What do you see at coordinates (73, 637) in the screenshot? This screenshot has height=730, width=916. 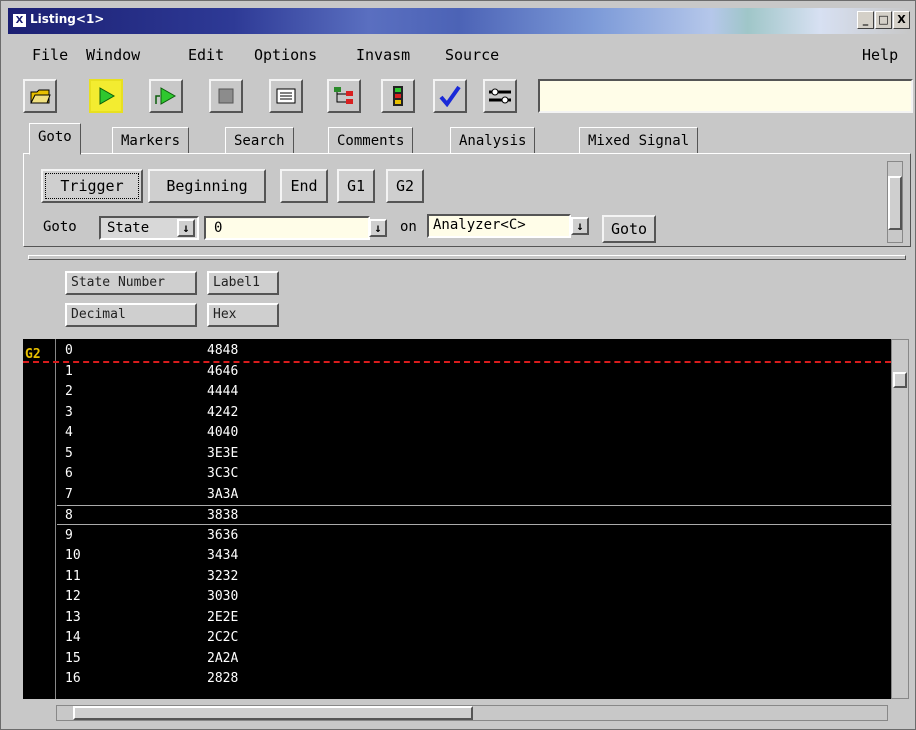 I see `state-number-cell: 14` at bounding box center [73, 637].